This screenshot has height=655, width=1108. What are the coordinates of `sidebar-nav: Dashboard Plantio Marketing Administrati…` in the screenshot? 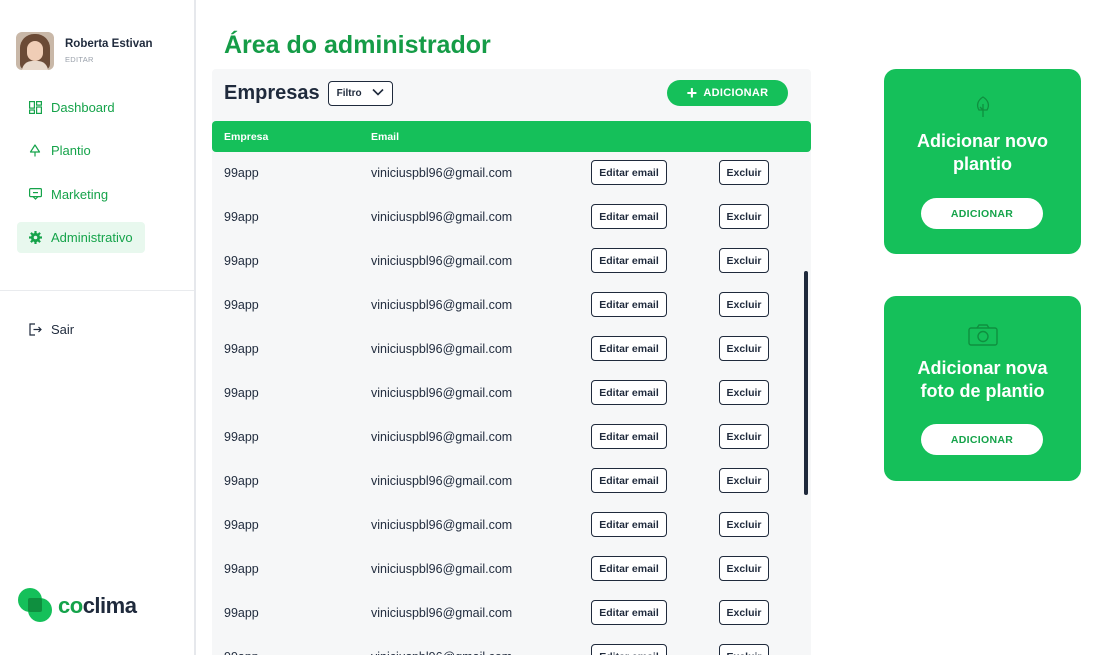 It's located at (81, 179).